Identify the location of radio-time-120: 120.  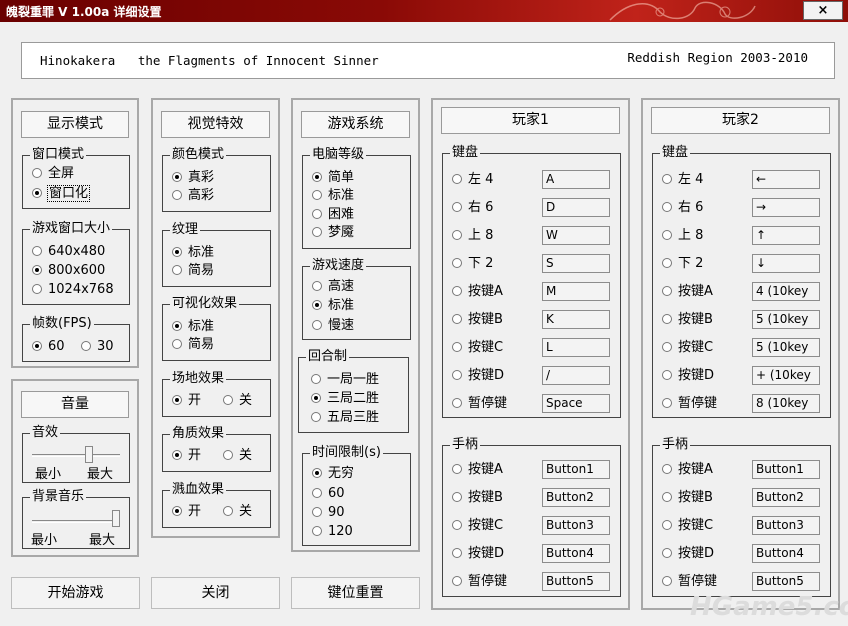
(332, 532).